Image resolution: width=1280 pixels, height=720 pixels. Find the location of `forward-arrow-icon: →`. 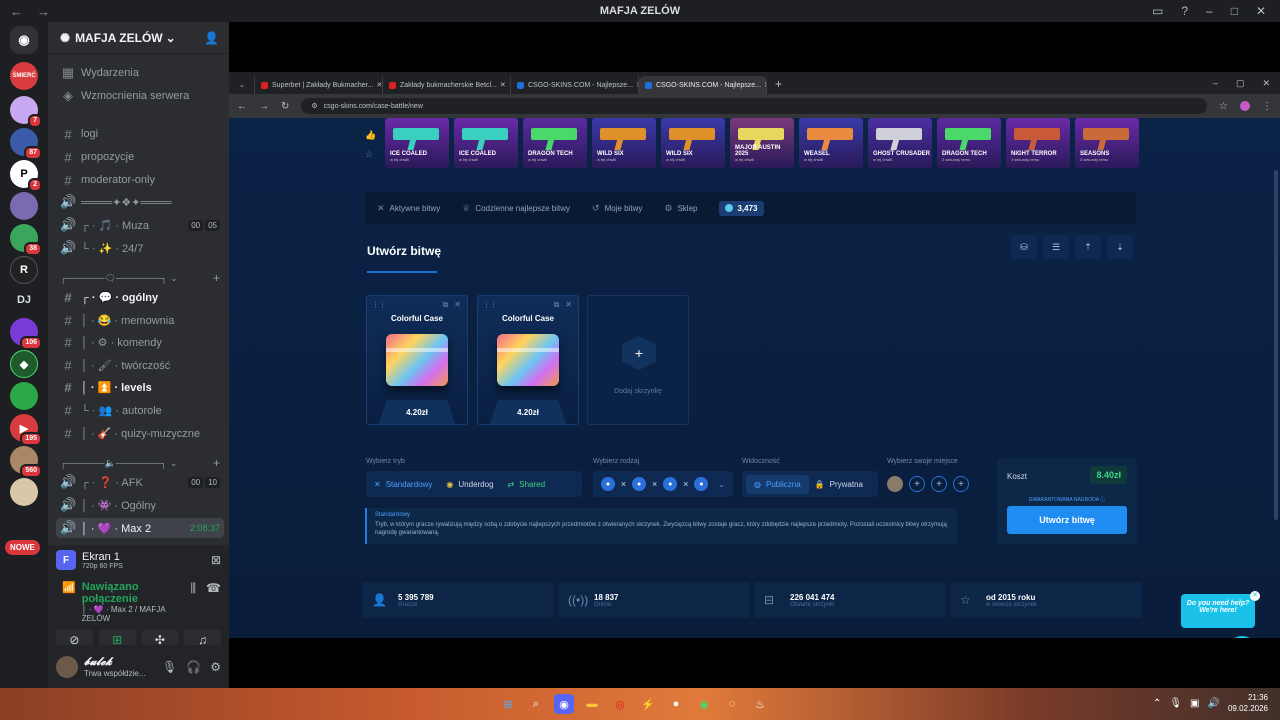

forward-arrow-icon: → is located at coordinates (43, 11).